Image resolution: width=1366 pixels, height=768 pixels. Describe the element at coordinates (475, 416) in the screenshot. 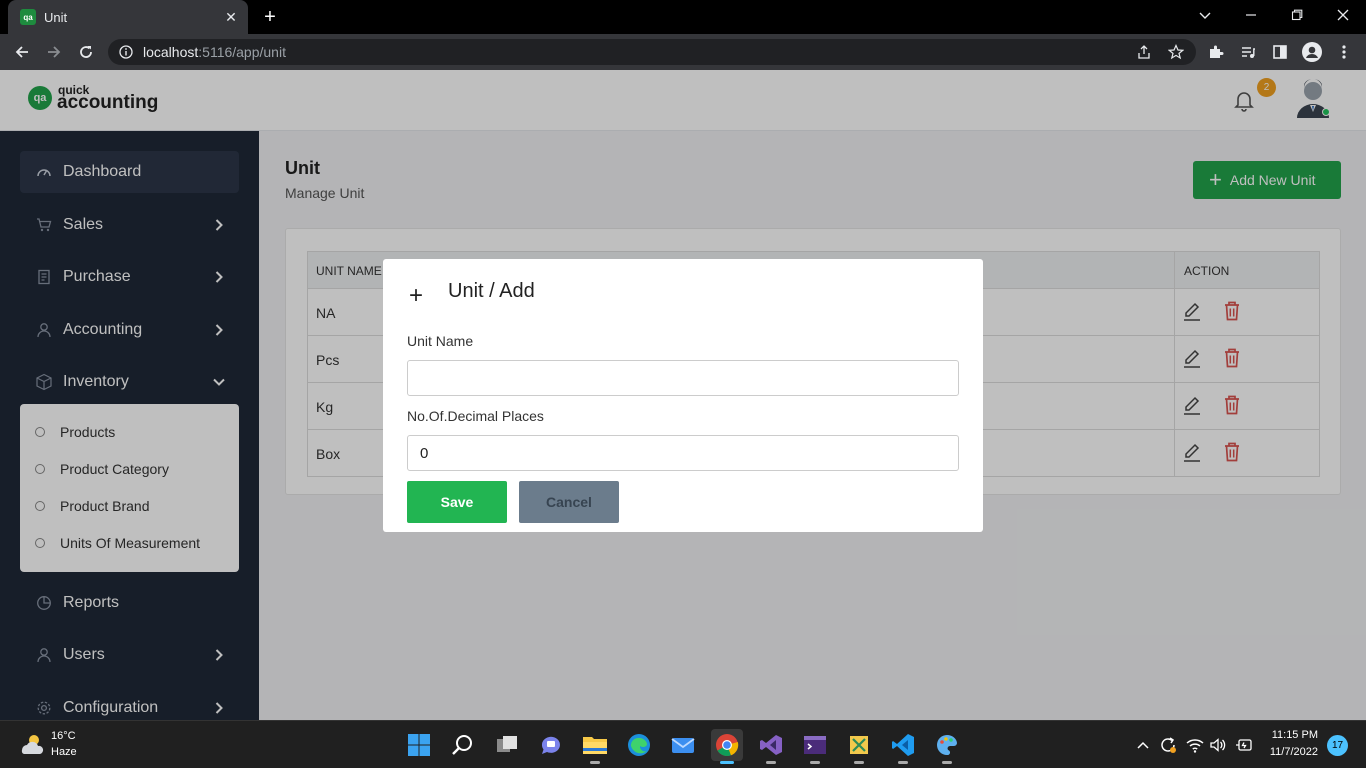

I see `decimal-places-label: No.Of.Decimal Places` at that location.